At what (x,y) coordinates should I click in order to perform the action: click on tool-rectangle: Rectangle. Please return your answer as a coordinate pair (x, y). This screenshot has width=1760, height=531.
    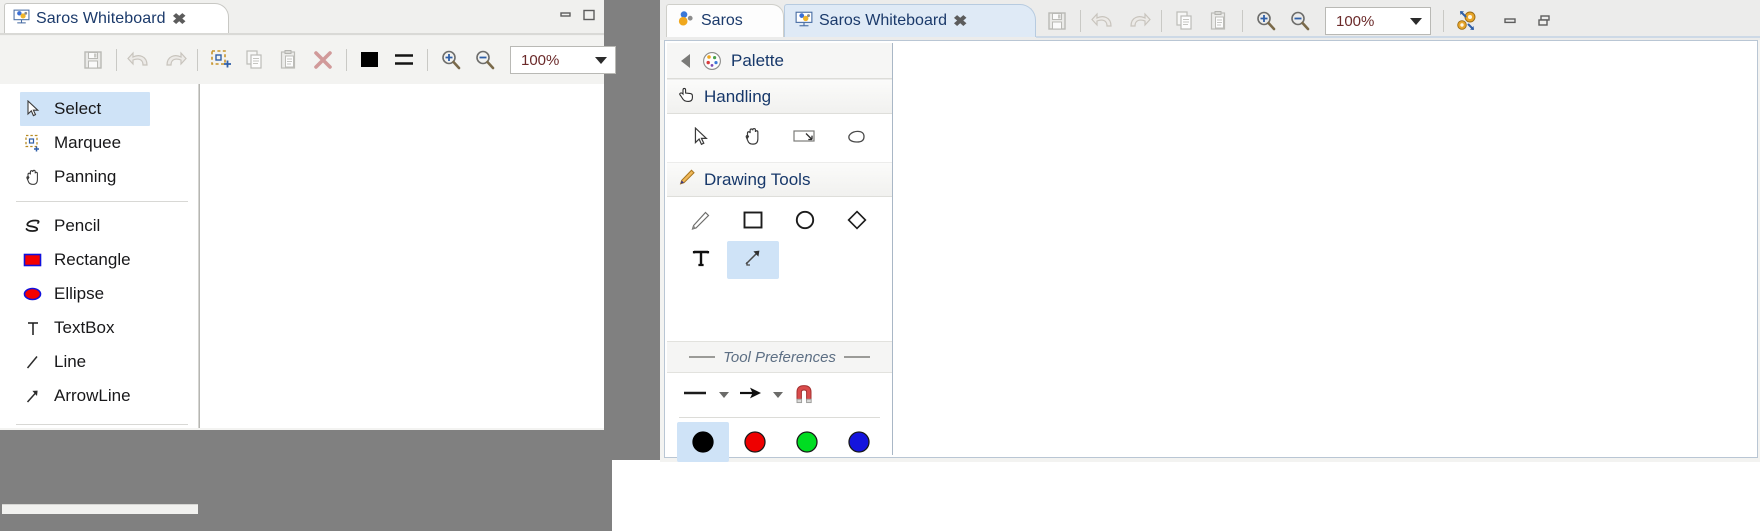
    Looking at the image, I should click on (100, 260).